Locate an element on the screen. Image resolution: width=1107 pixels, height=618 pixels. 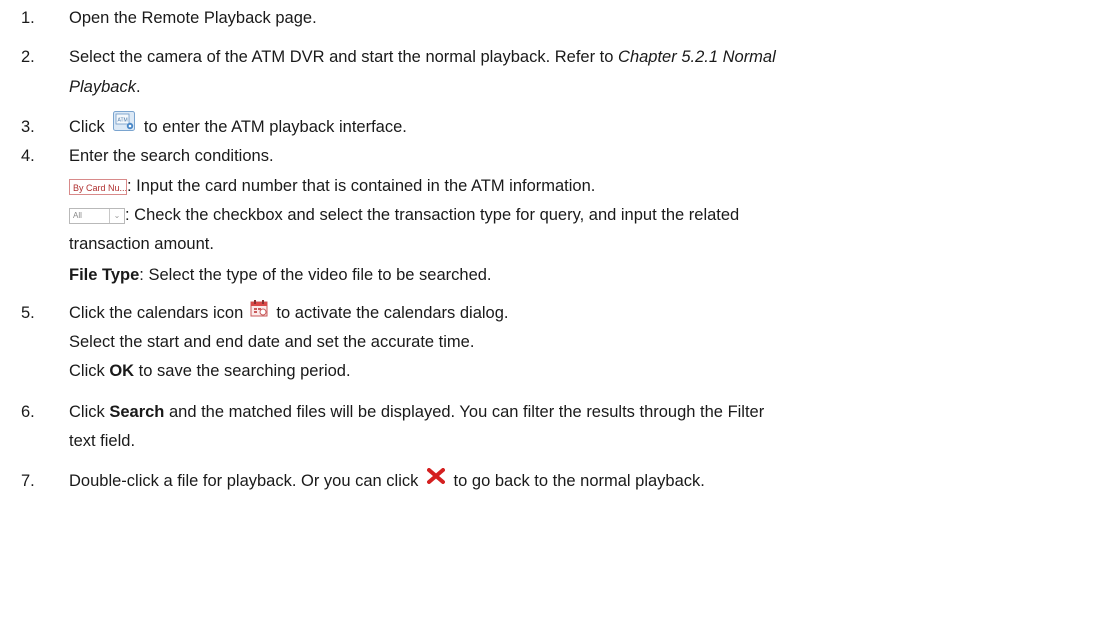
step-number: 4. is located at coordinates (28, 156).